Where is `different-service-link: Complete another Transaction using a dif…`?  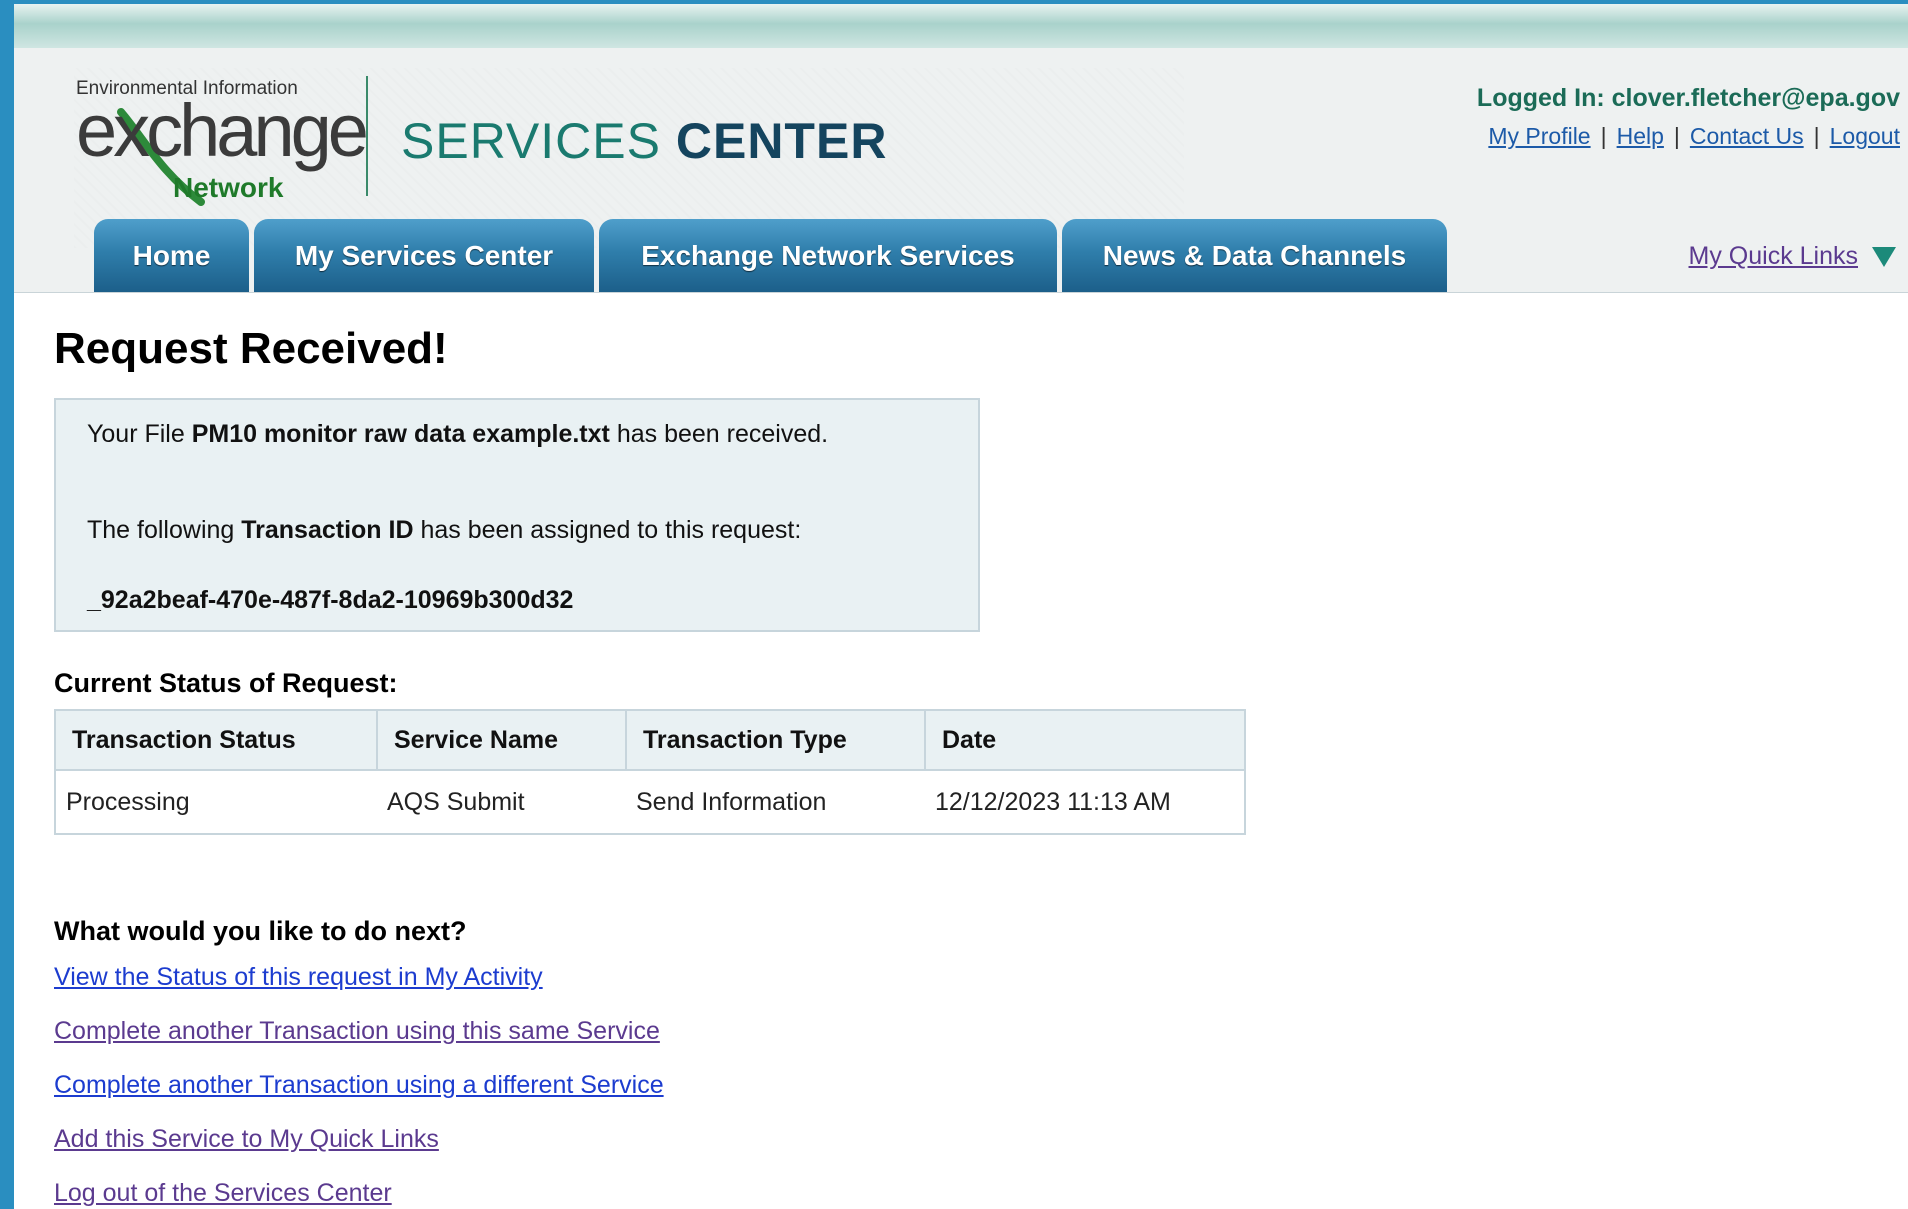 different-service-link: Complete another Transaction using a dif… is located at coordinates (359, 1095).